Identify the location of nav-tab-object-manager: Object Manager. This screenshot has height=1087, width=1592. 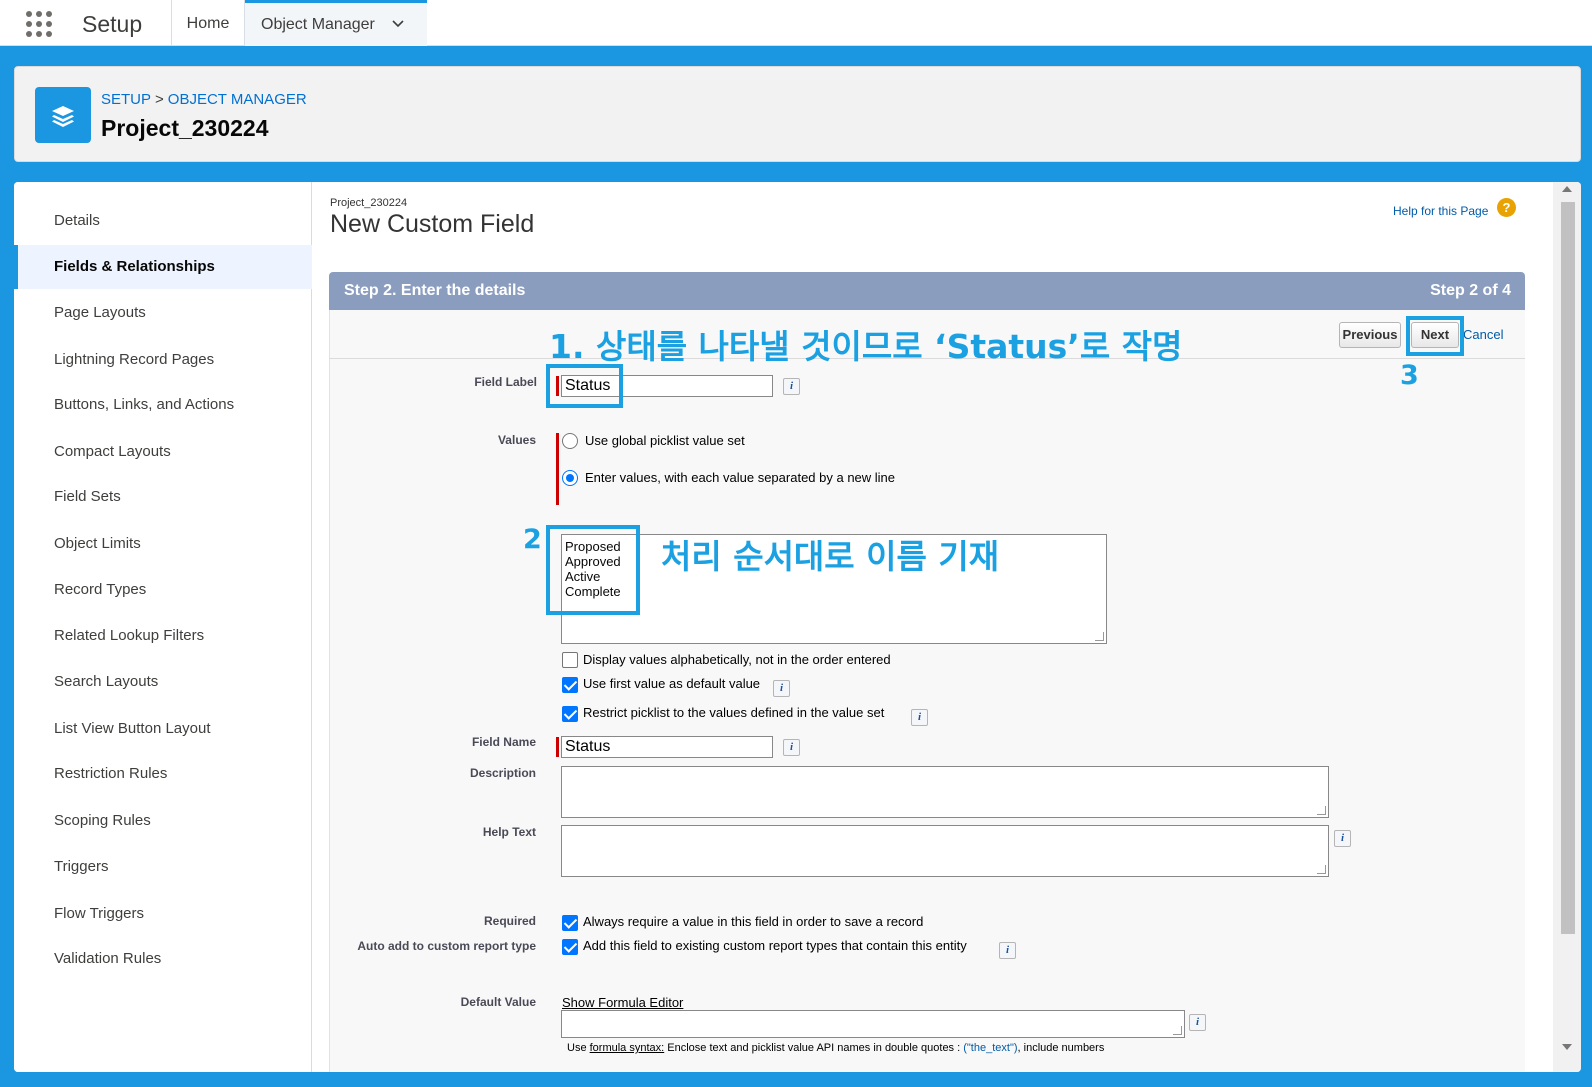
(336, 23).